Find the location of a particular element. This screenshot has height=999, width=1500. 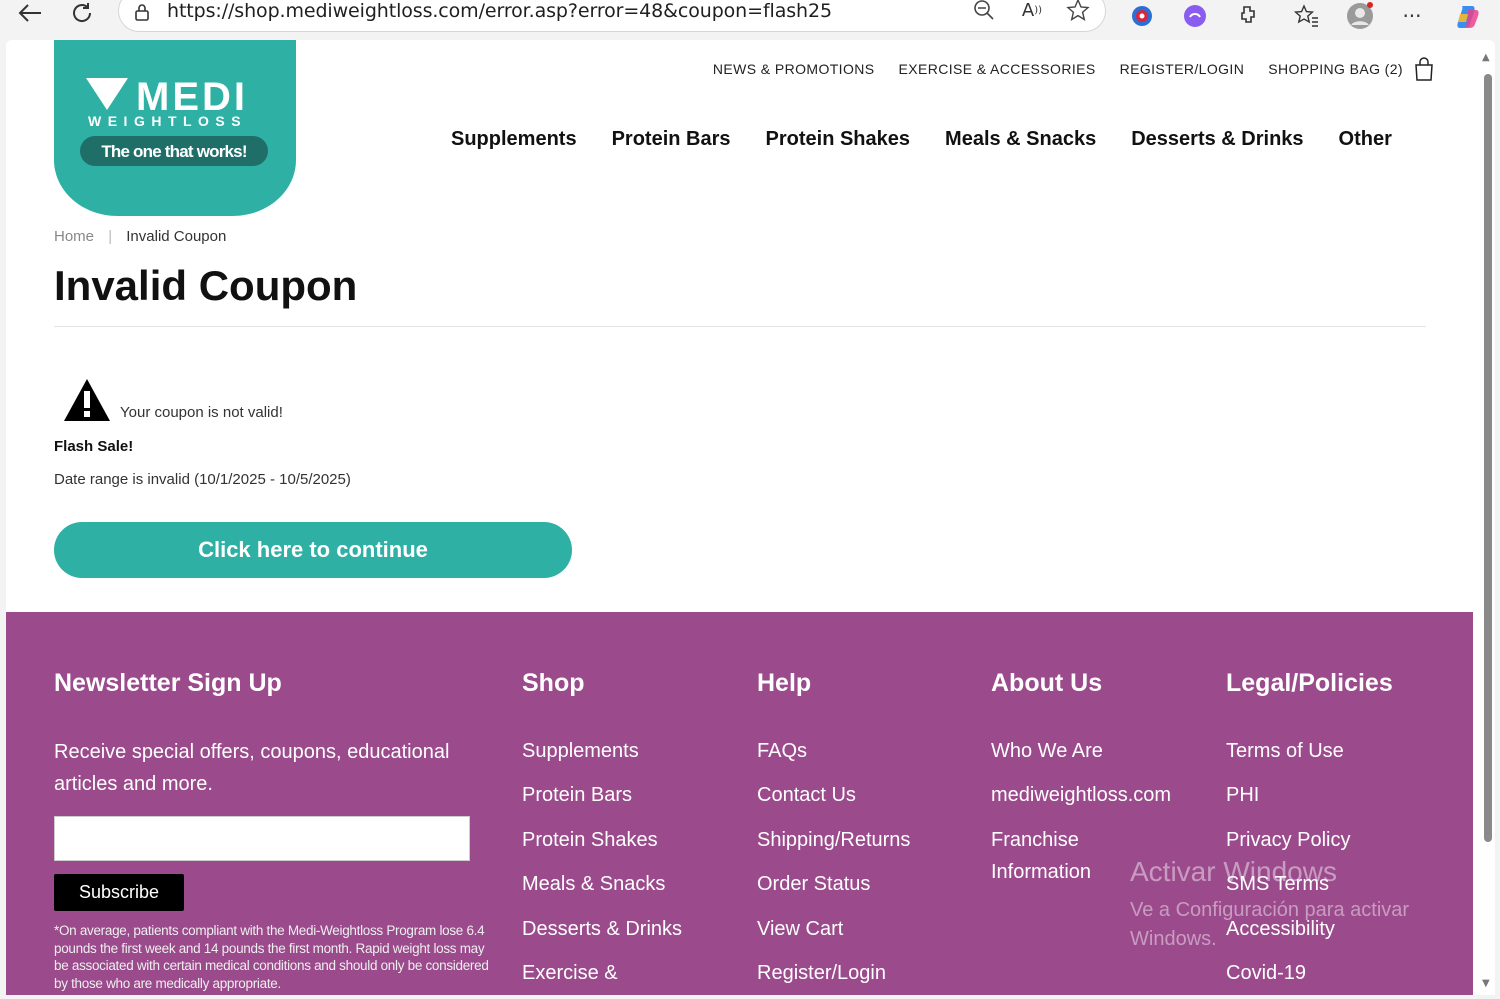

footer-heading-newsletter: Newsletter Sign Up is located at coordinates (168, 683).